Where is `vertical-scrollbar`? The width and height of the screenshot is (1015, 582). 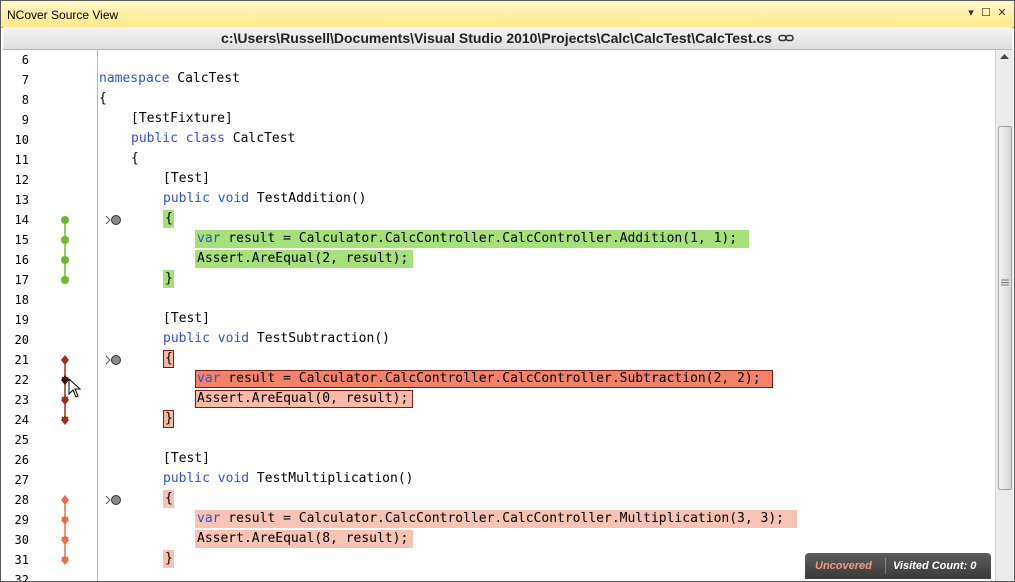 vertical-scrollbar is located at coordinates (1004, 315).